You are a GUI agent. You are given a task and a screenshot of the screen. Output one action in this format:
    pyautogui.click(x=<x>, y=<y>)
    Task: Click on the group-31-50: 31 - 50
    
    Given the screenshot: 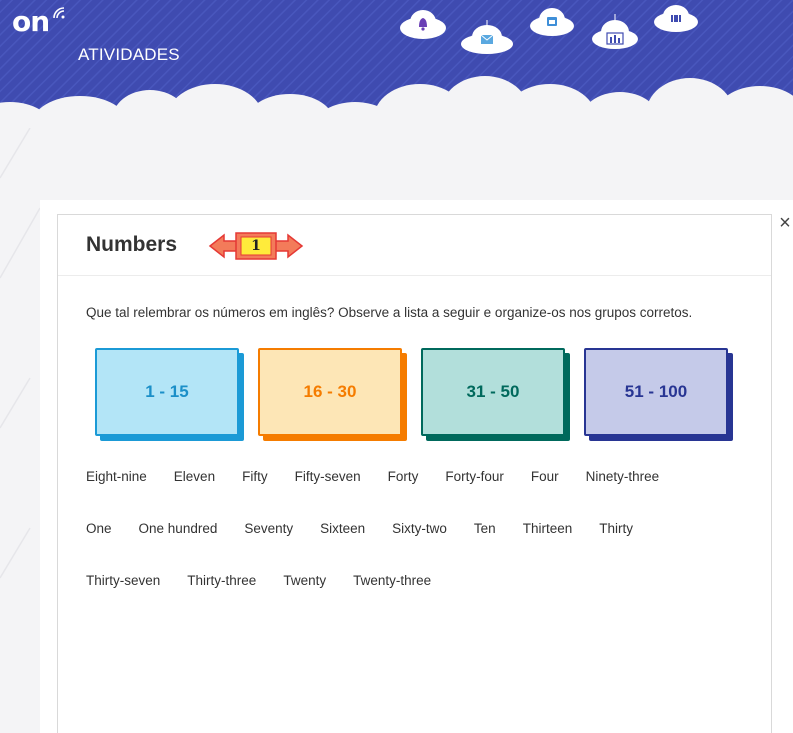 What is the action you would take?
    pyautogui.click(x=493, y=392)
    